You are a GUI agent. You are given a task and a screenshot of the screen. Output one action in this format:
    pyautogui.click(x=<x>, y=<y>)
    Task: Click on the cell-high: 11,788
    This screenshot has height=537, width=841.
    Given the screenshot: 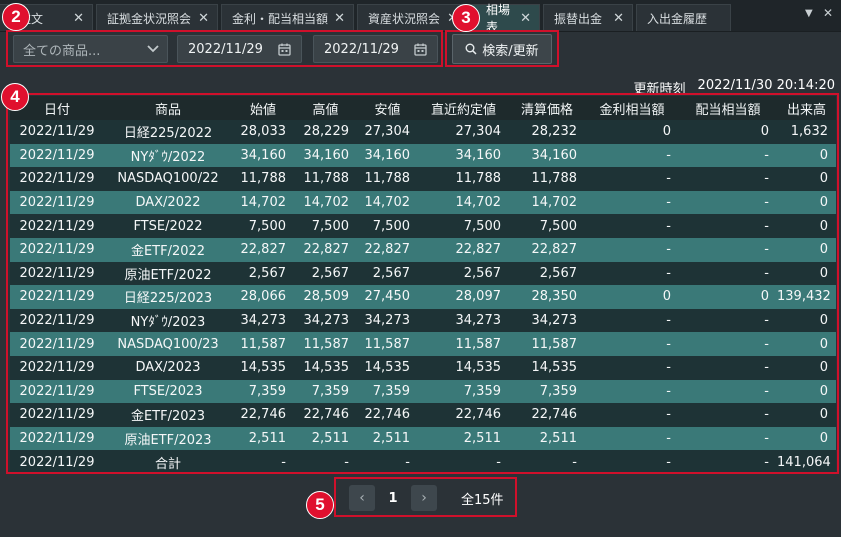 What is the action you would take?
    pyautogui.click(x=325, y=179)
    